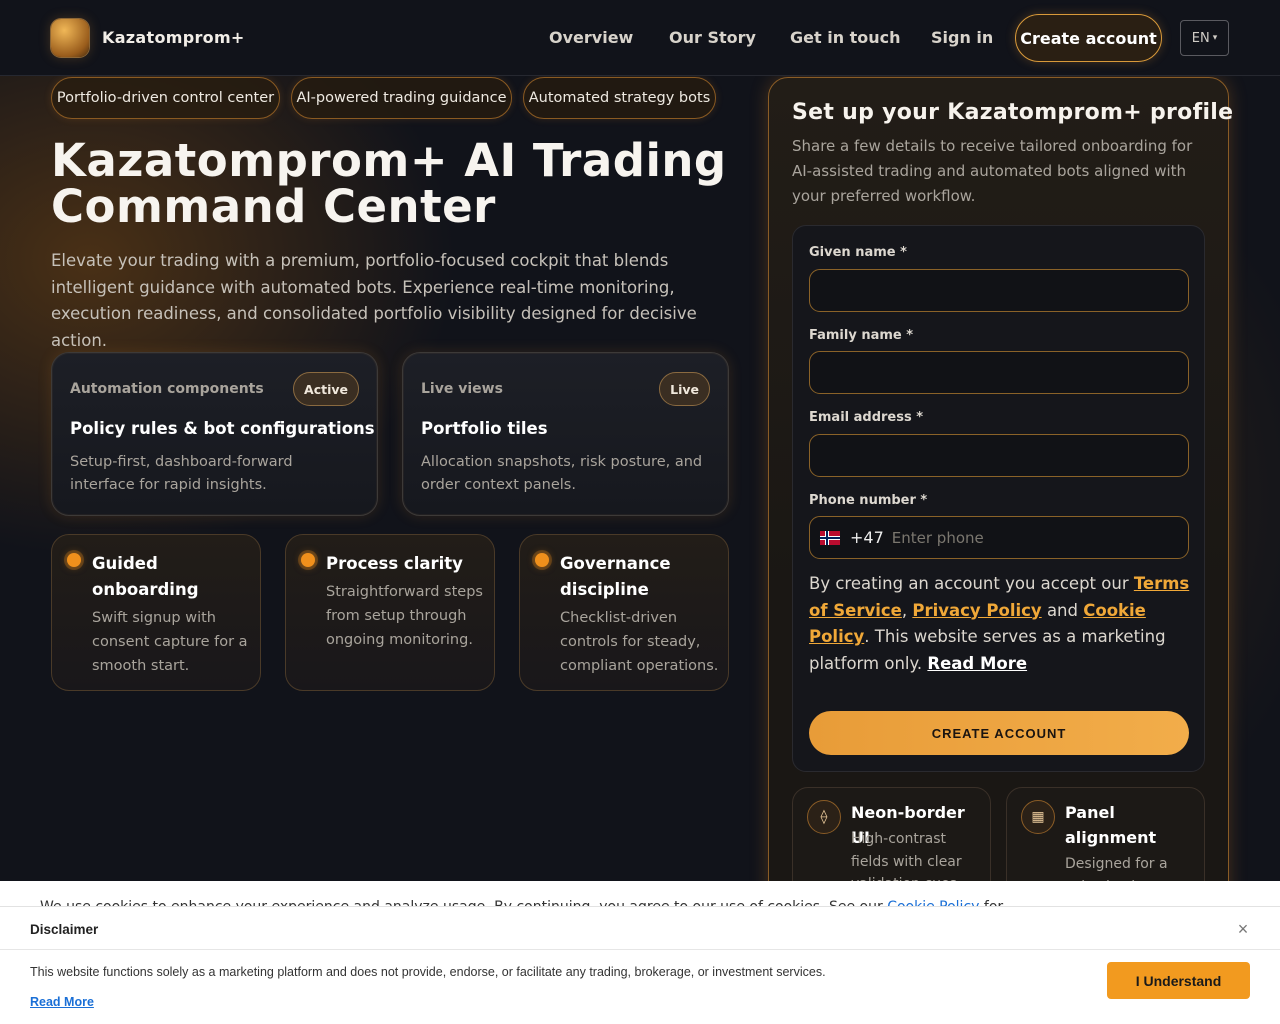  I want to click on phone-field-group: +47, so click(999, 537).